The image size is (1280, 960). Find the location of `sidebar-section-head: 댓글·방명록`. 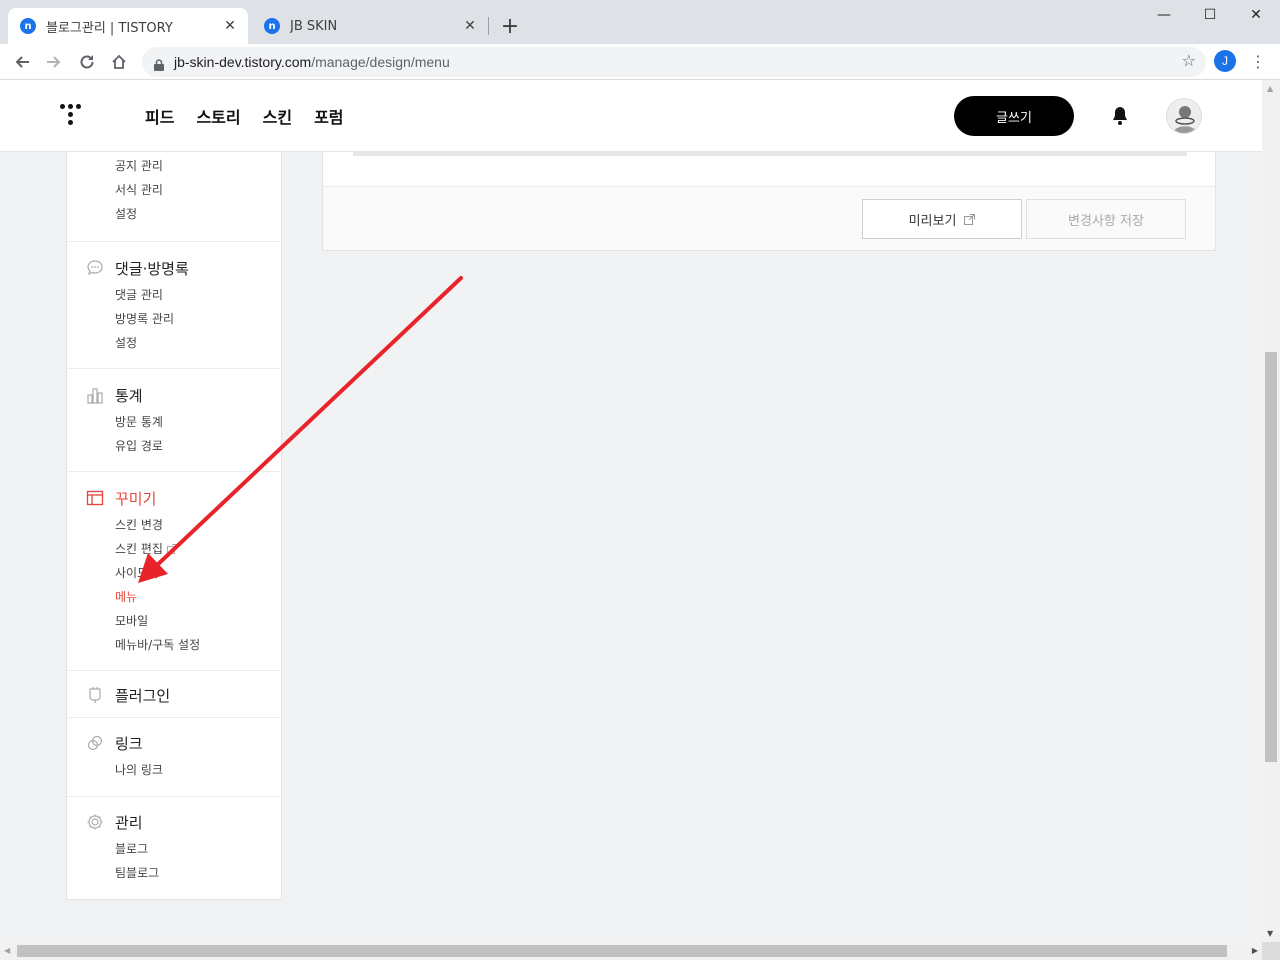

sidebar-section-head: 댓글·방명록 is located at coordinates (174, 268).